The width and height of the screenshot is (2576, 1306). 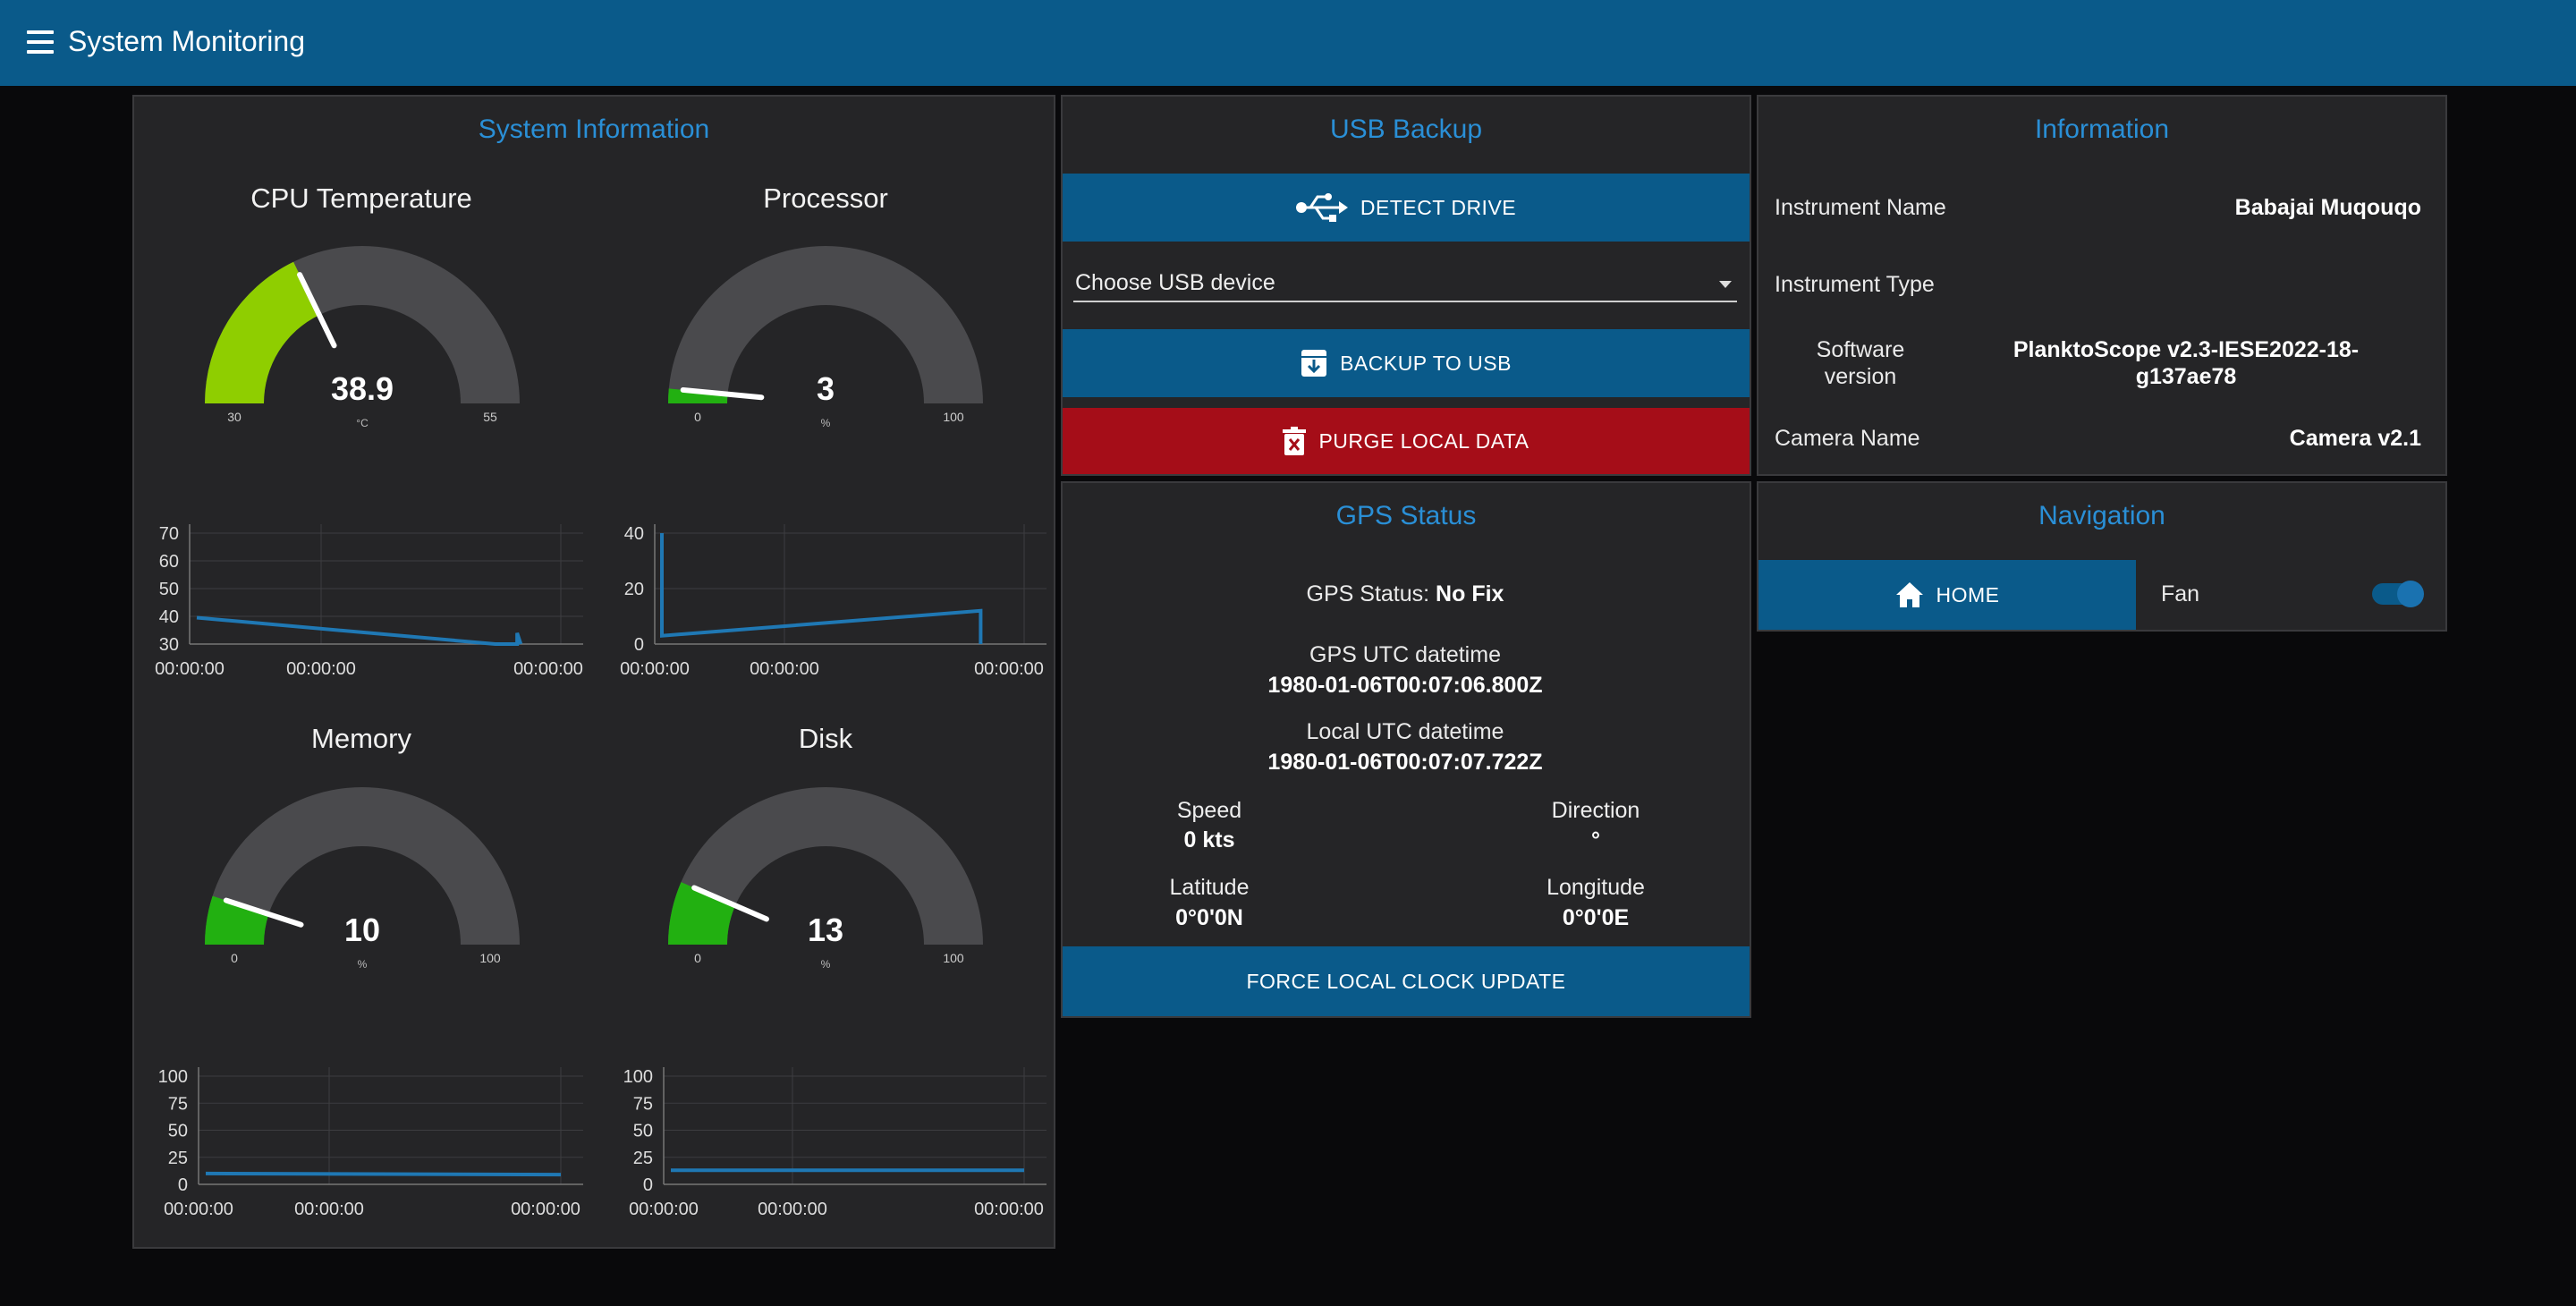 What do you see at coordinates (2102, 129) in the screenshot?
I see `information-title: Information` at bounding box center [2102, 129].